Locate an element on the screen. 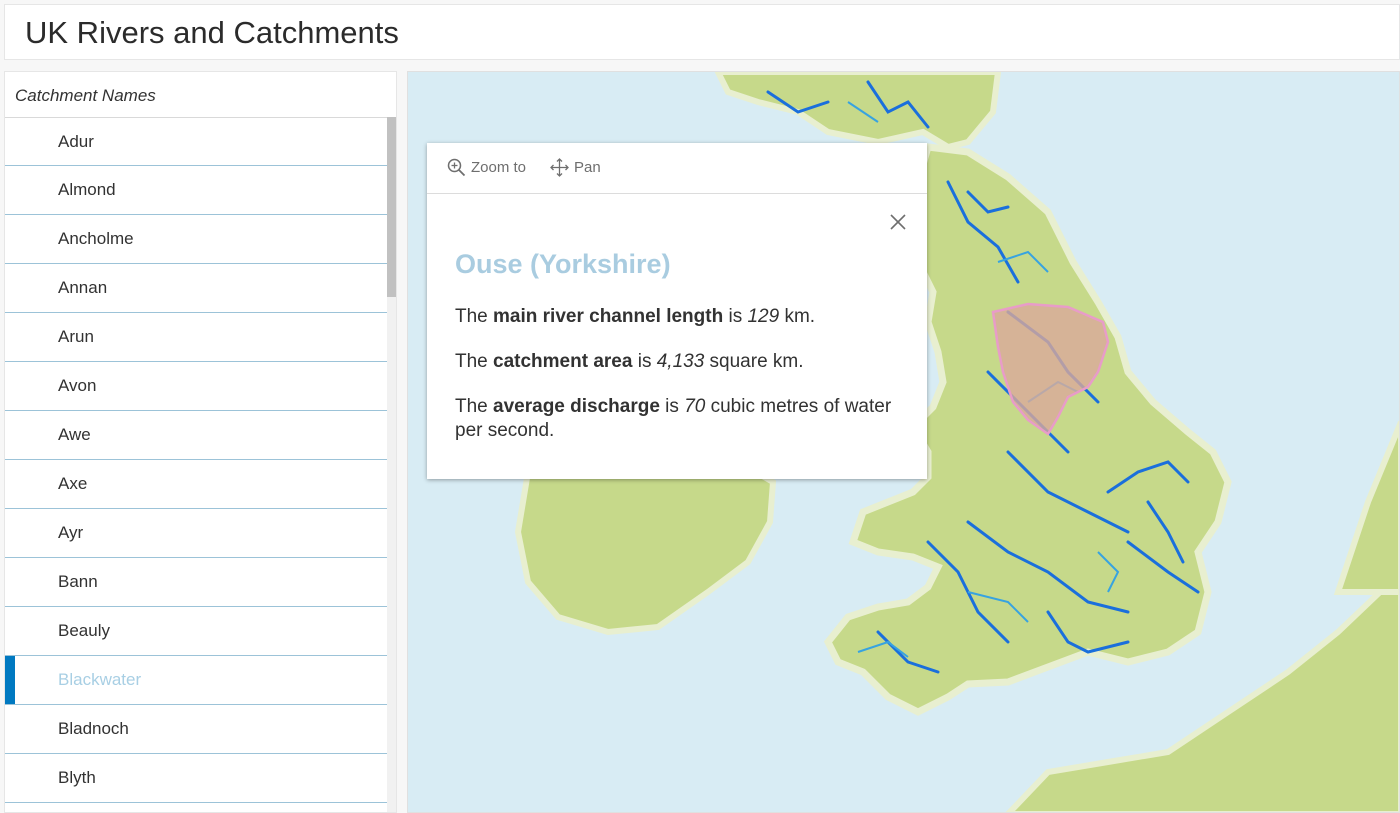  zoom-to-label: Zoom to is located at coordinates (499, 167).